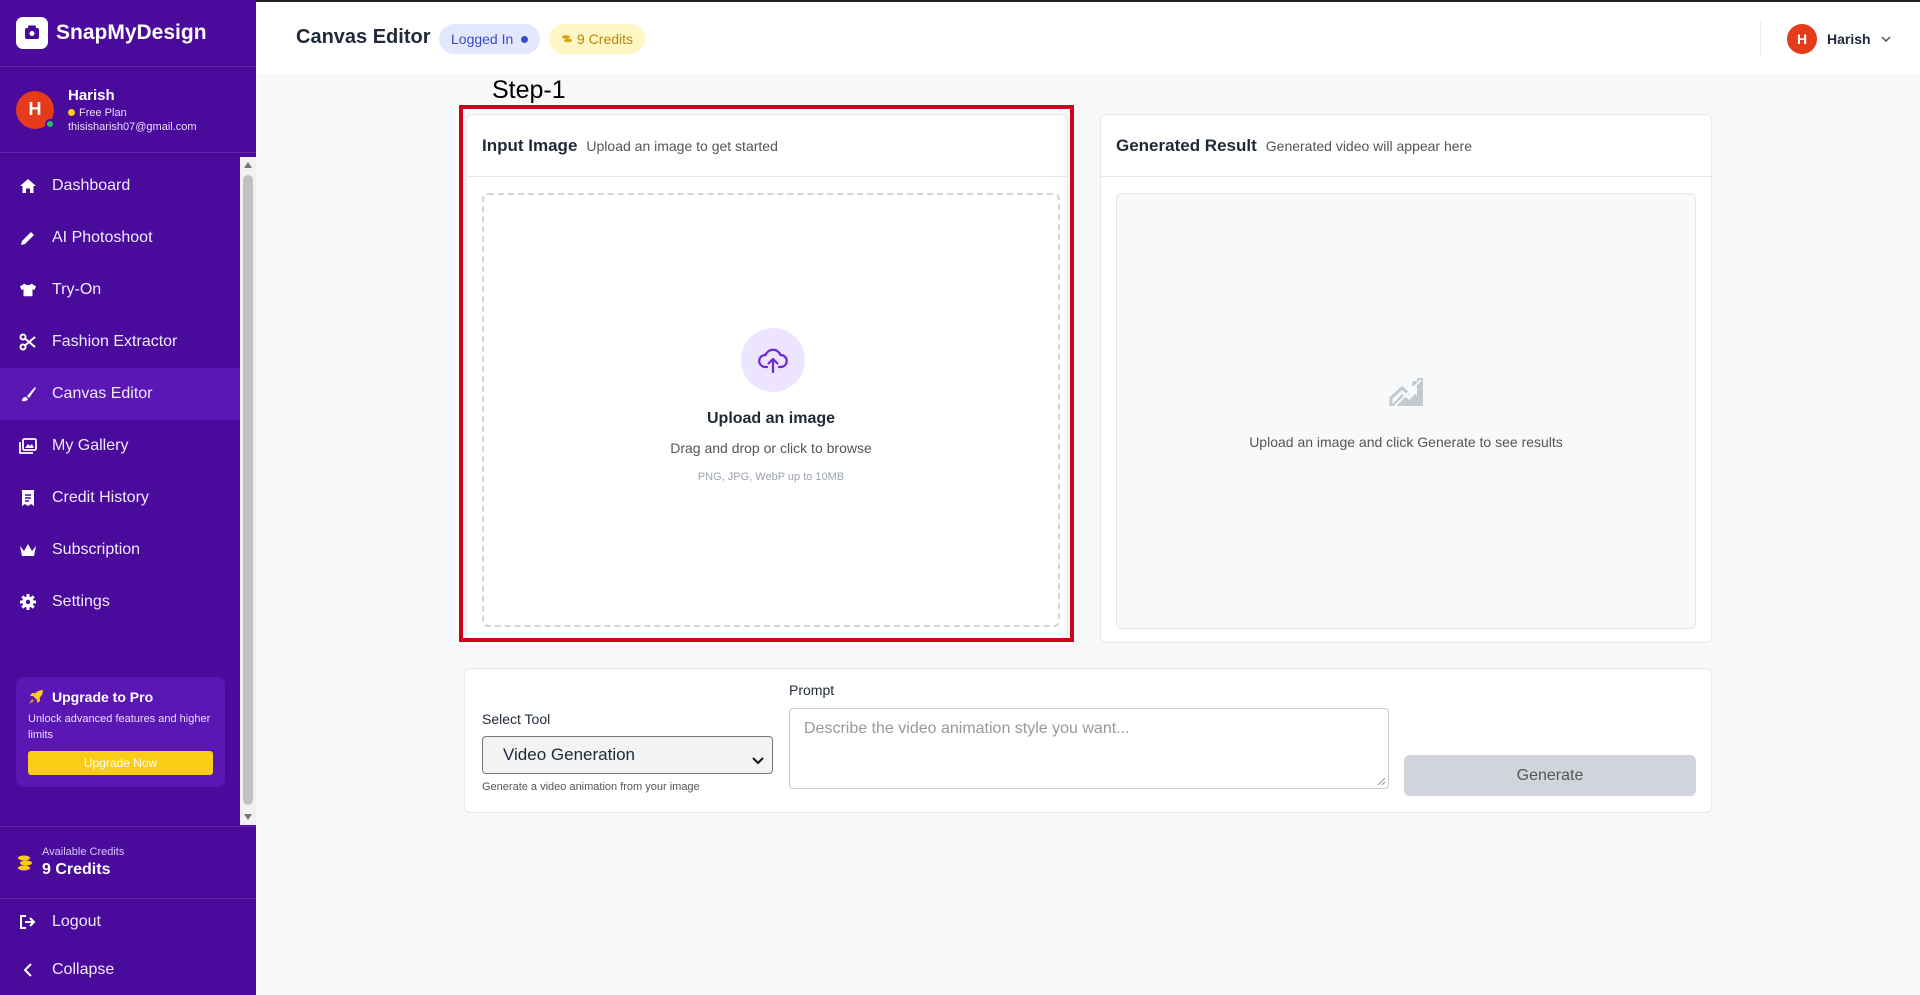 This screenshot has width=1920, height=995. What do you see at coordinates (28, 446) in the screenshot?
I see `gallery-icon` at bounding box center [28, 446].